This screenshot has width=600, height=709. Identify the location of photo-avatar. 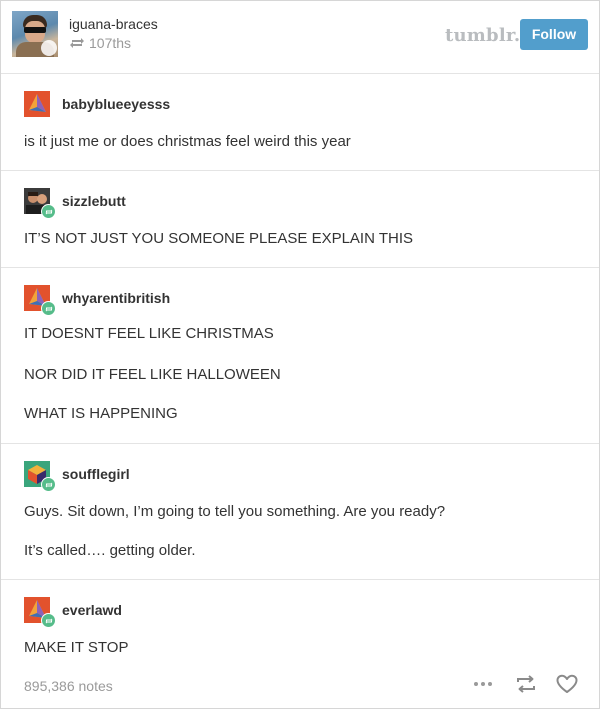
(40, 203).